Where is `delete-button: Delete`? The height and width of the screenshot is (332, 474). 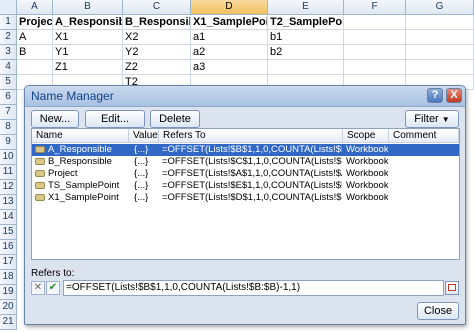
delete-button: Delete is located at coordinates (175, 119).